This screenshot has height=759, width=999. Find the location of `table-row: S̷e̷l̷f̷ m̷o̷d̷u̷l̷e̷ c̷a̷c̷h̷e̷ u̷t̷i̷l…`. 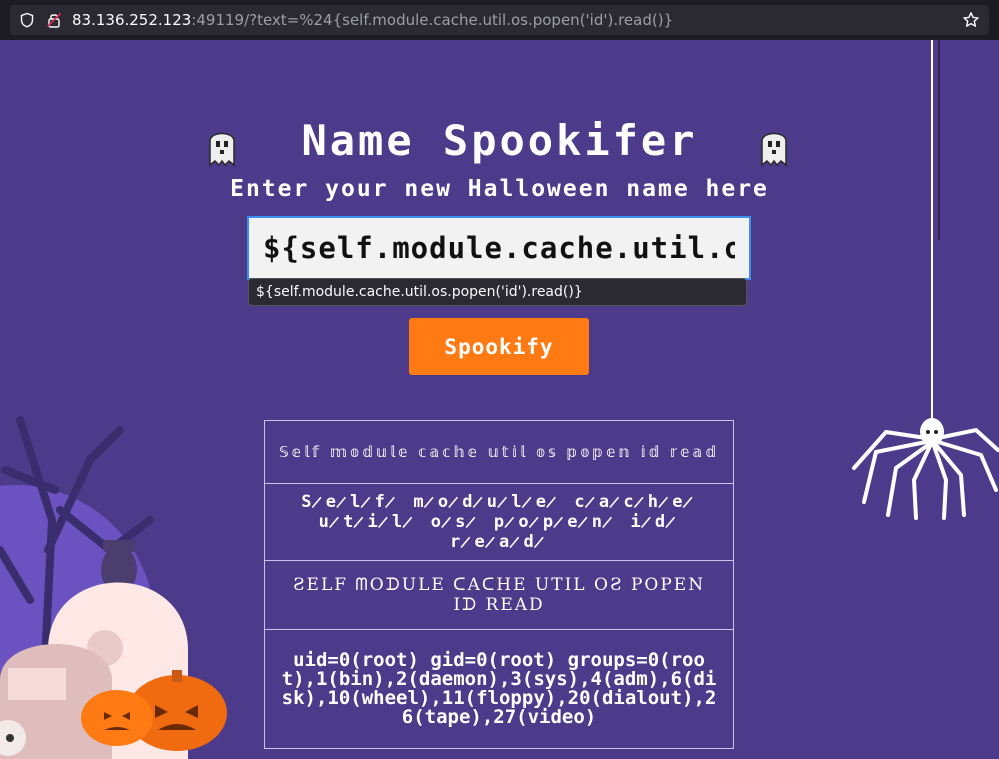

table-row: S̷e̷l̷f̷ m̷o̷d̷u̷l̷e̷ c̷a̷c̷h̷e̷ u̷t̷i̷l… is located at coordinates (499, 522).